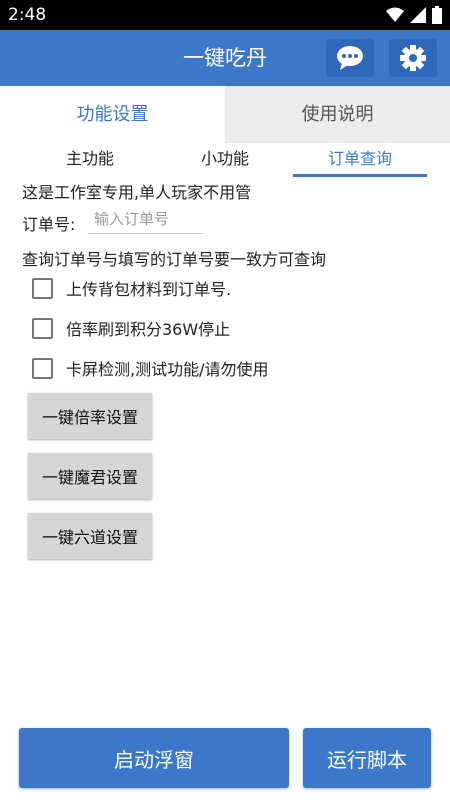 This screenshot has width=450, height=800. I want to click on wifi-icon, so click(395, 14).